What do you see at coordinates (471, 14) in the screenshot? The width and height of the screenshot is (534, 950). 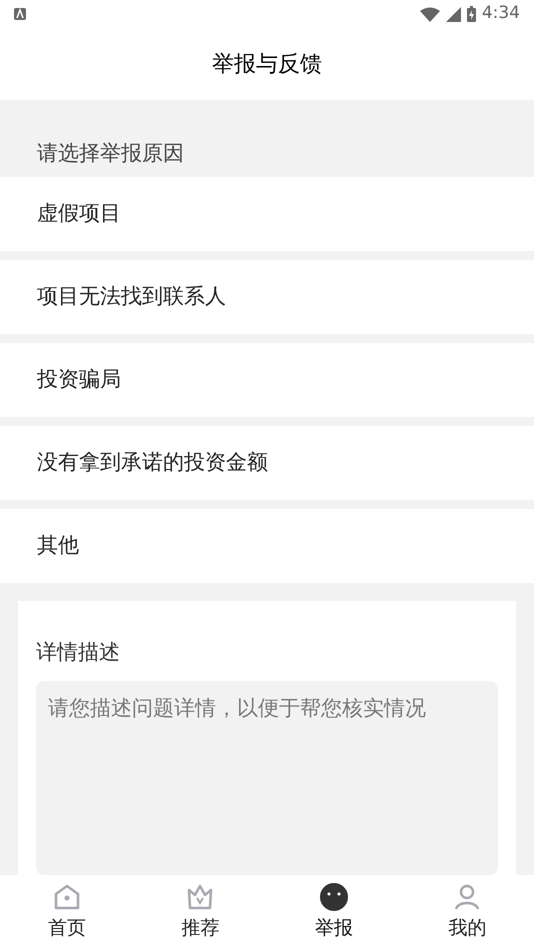 I see `battery-icon` at bounding box center [471, 14].